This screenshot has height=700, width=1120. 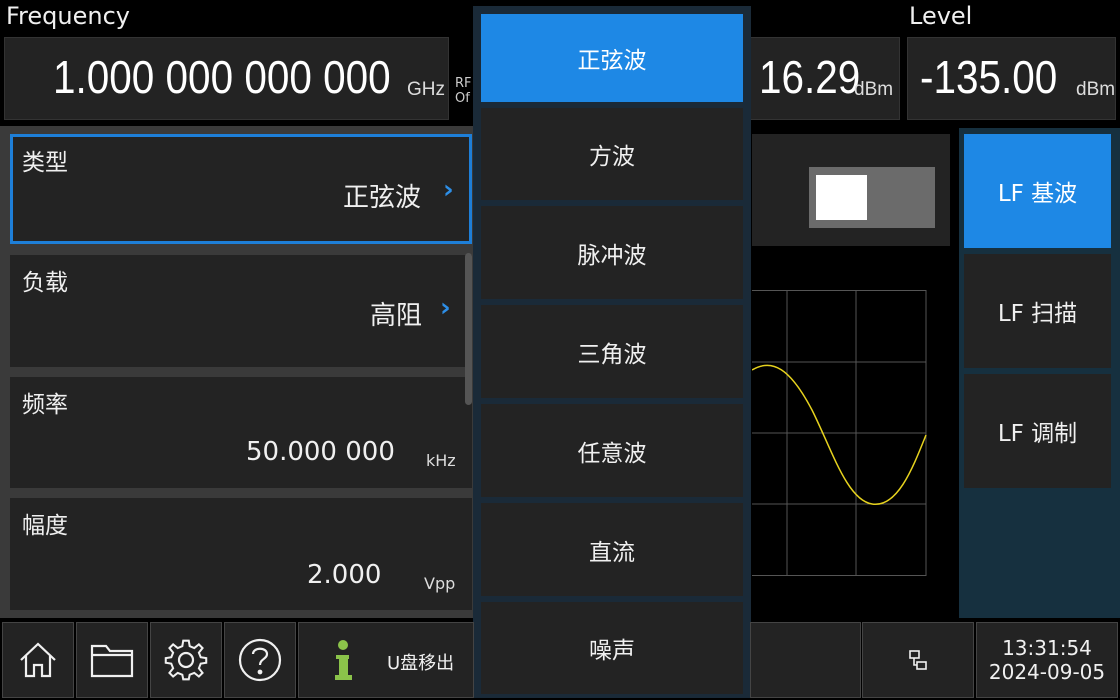 What do you see at coordinates (386, 660) in the screenshot?
I see `status-message-area: U盘移出` at bounding box center [386, 660].